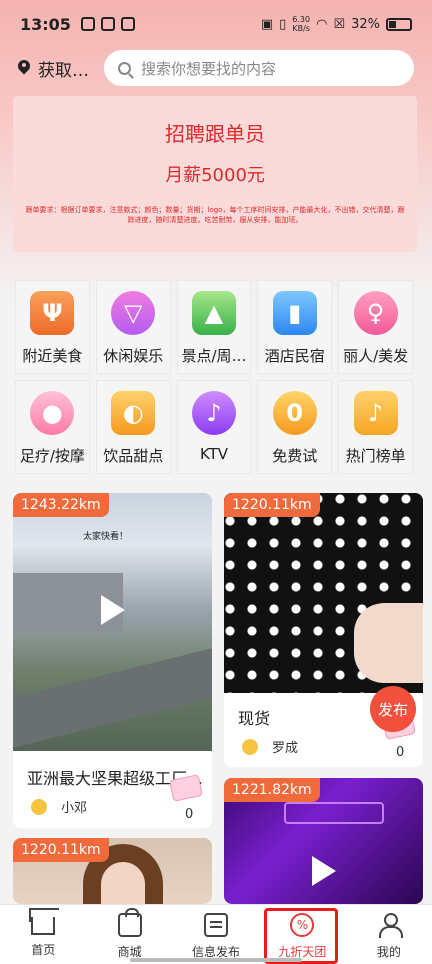  Describe the element at coordinates (388, 952) in the screenshot. I see `nav-label: 我的` at that location.